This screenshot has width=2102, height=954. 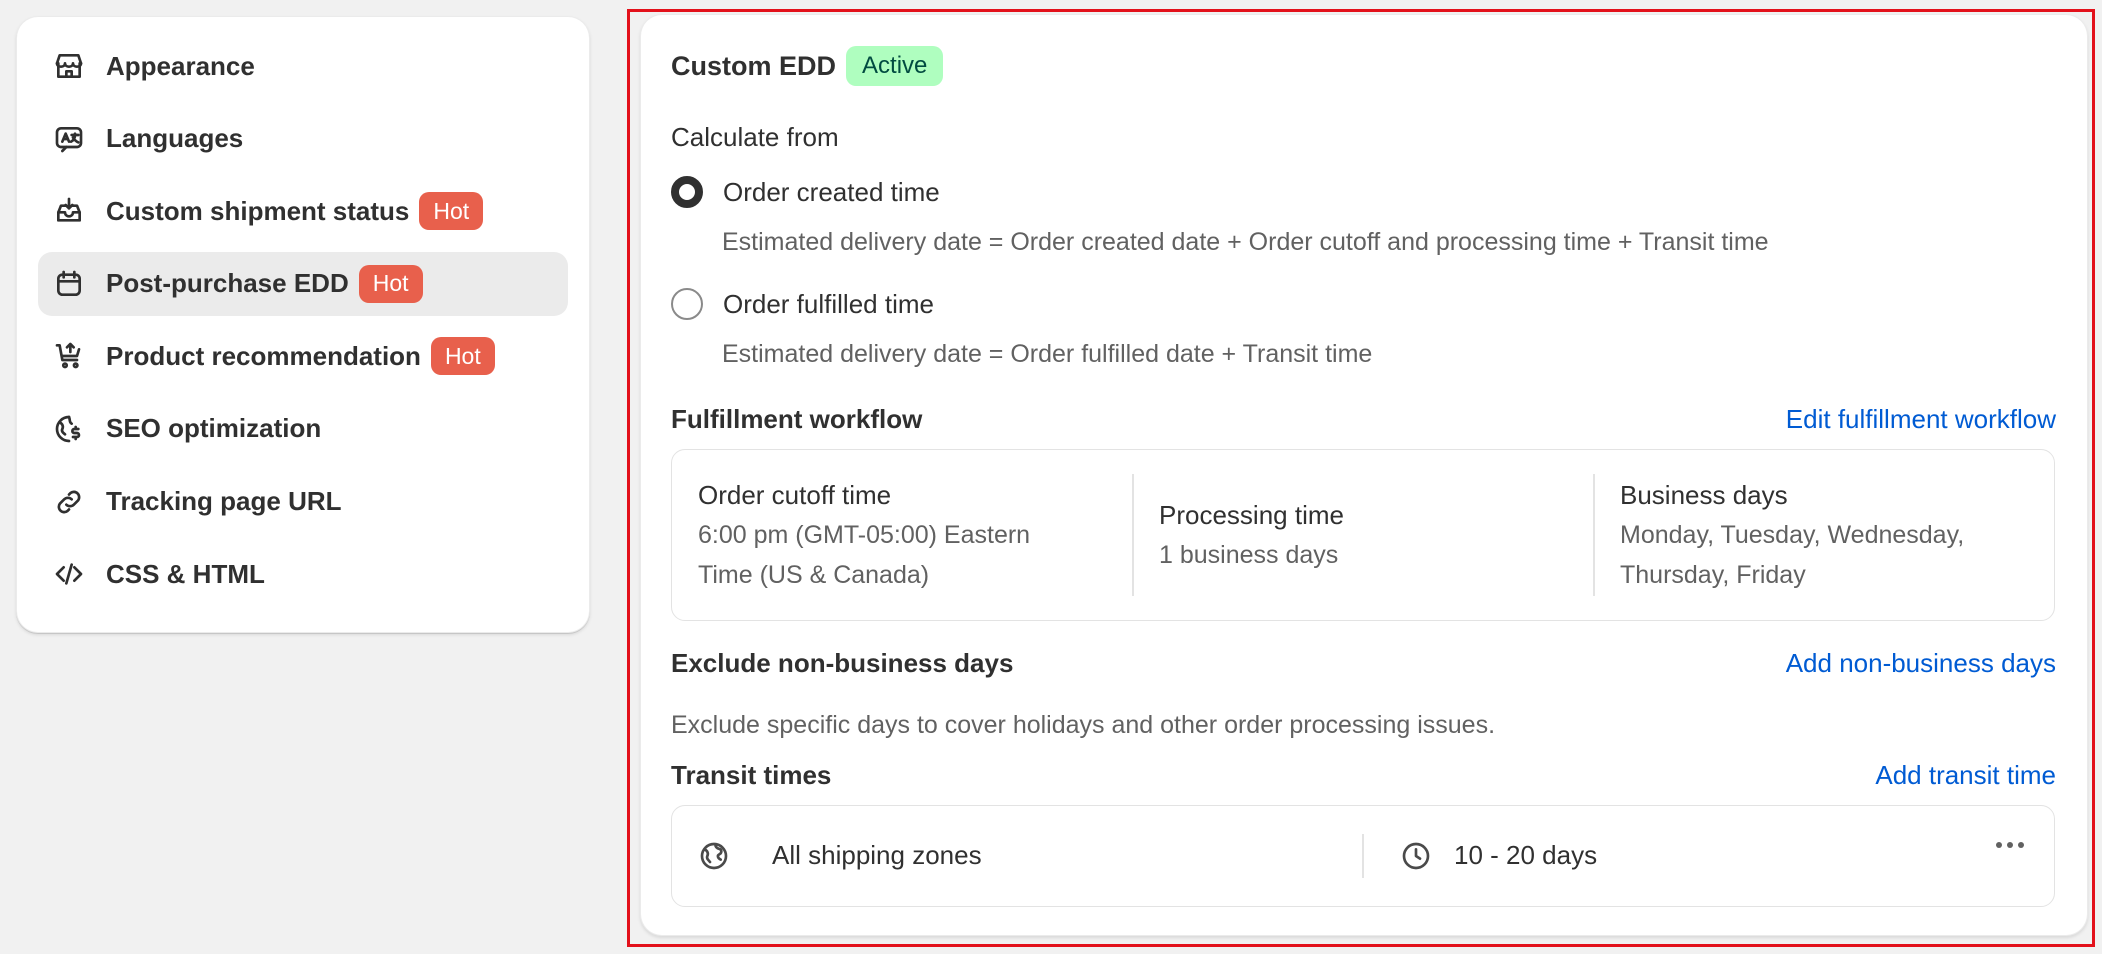 I want to click on business-days-value-line1: Monday, Tuesday, Wednesday,, so click(x=1792, y=535).